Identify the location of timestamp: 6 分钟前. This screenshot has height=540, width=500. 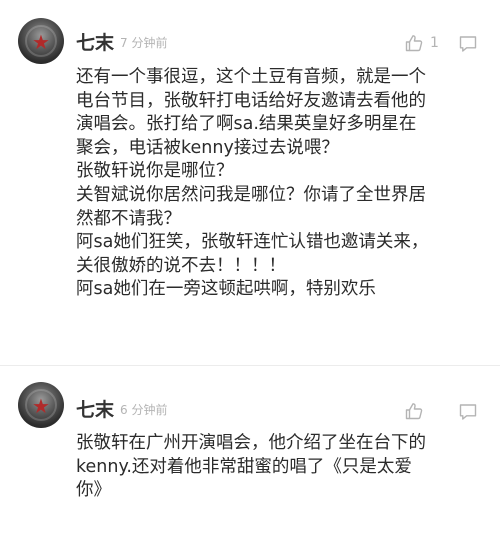
(144, 410).